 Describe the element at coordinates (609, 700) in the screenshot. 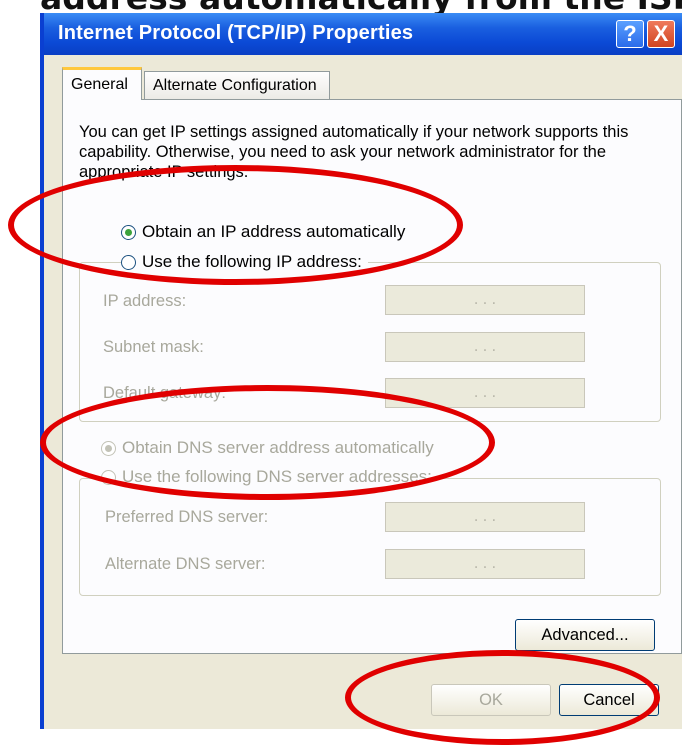

I see `cancel-button: Cancel` at that location.